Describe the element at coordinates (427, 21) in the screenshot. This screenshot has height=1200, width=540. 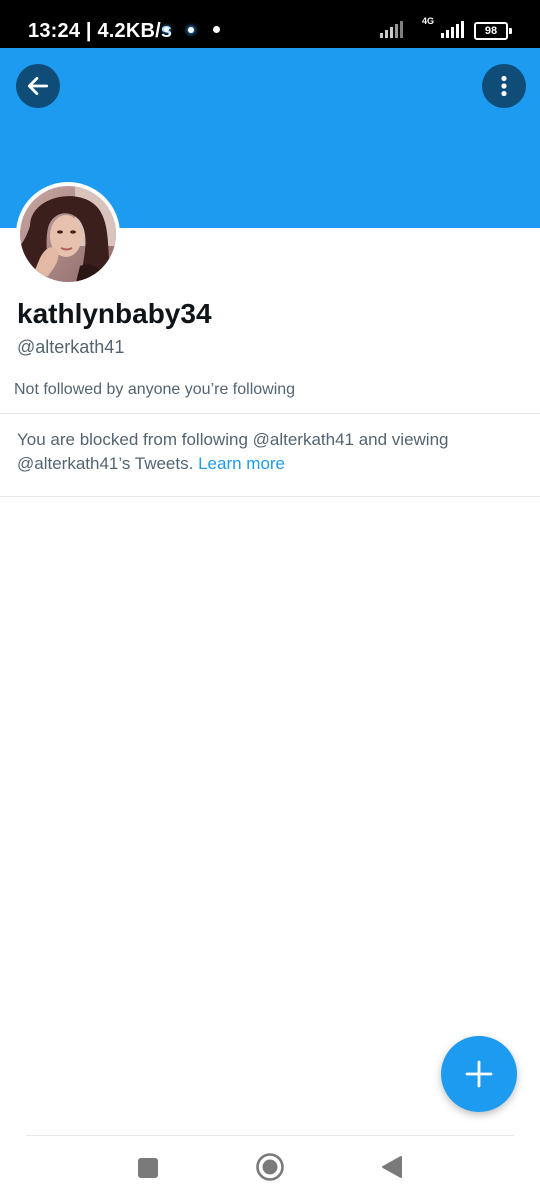
I see `network-type: 4G` at that location.